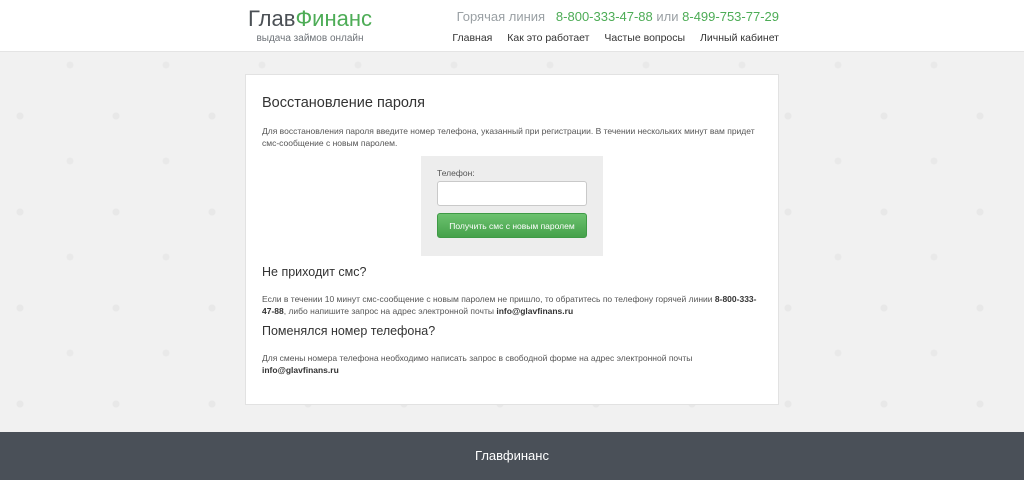  What do you see at coordinates (534, 311) in the screenshot?
I see `no-sms-email: info@glavfinans.ru` at bounding box center [534, 311].